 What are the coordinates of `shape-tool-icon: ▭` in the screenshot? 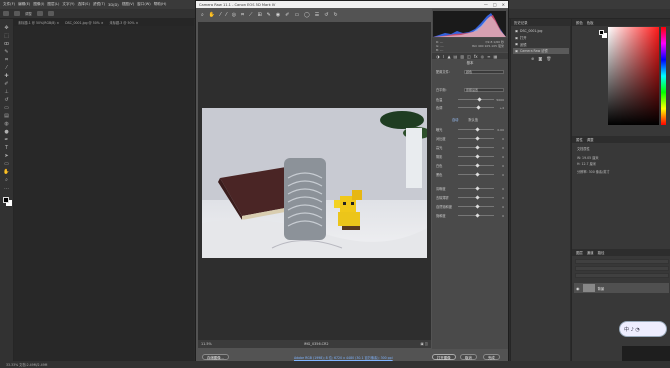 It's located at (6, 164).